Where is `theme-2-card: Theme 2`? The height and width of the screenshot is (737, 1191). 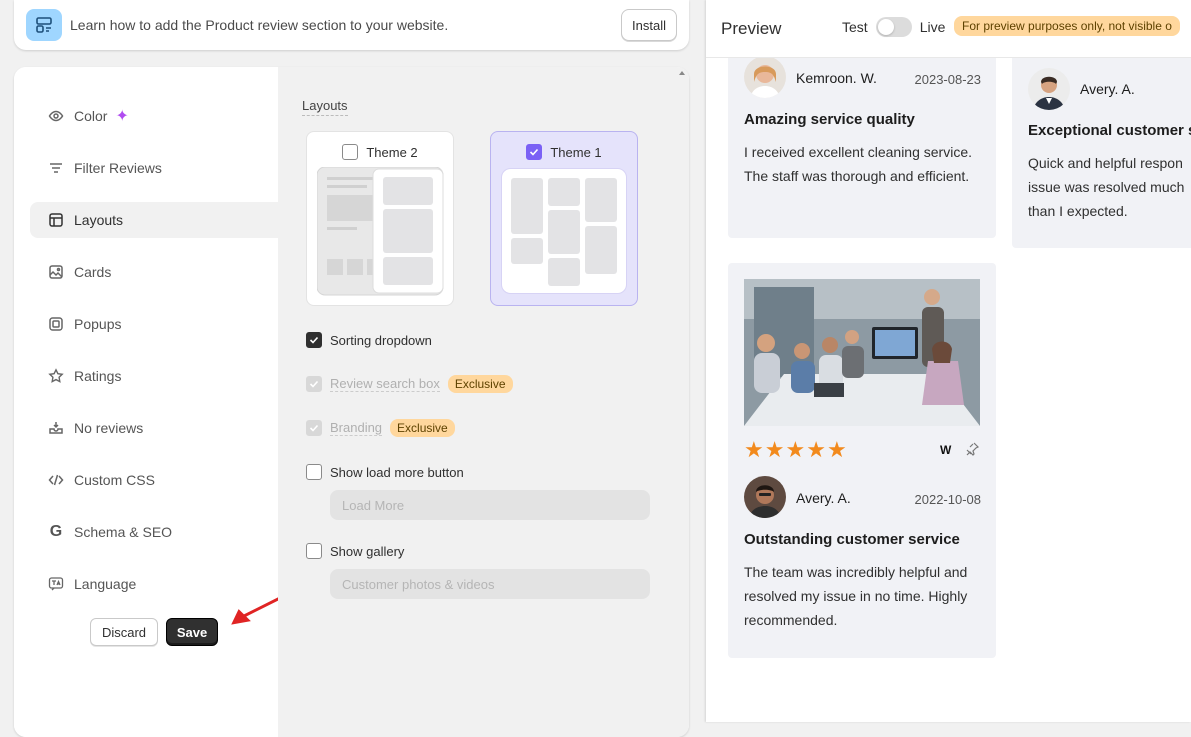
theme-2-card: Theme 2 is located at coordinates (380, 218).